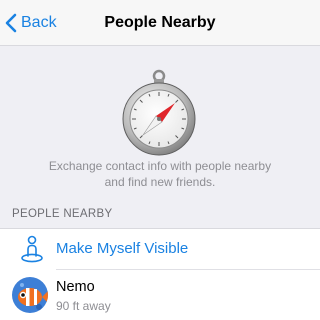 The width and height of the screenshot is (320, 320). What do you see at coordinates (160, 23) in the screenshot?
I see `navigation-bar: Back People Nearby` at bounding box center [160, 23].